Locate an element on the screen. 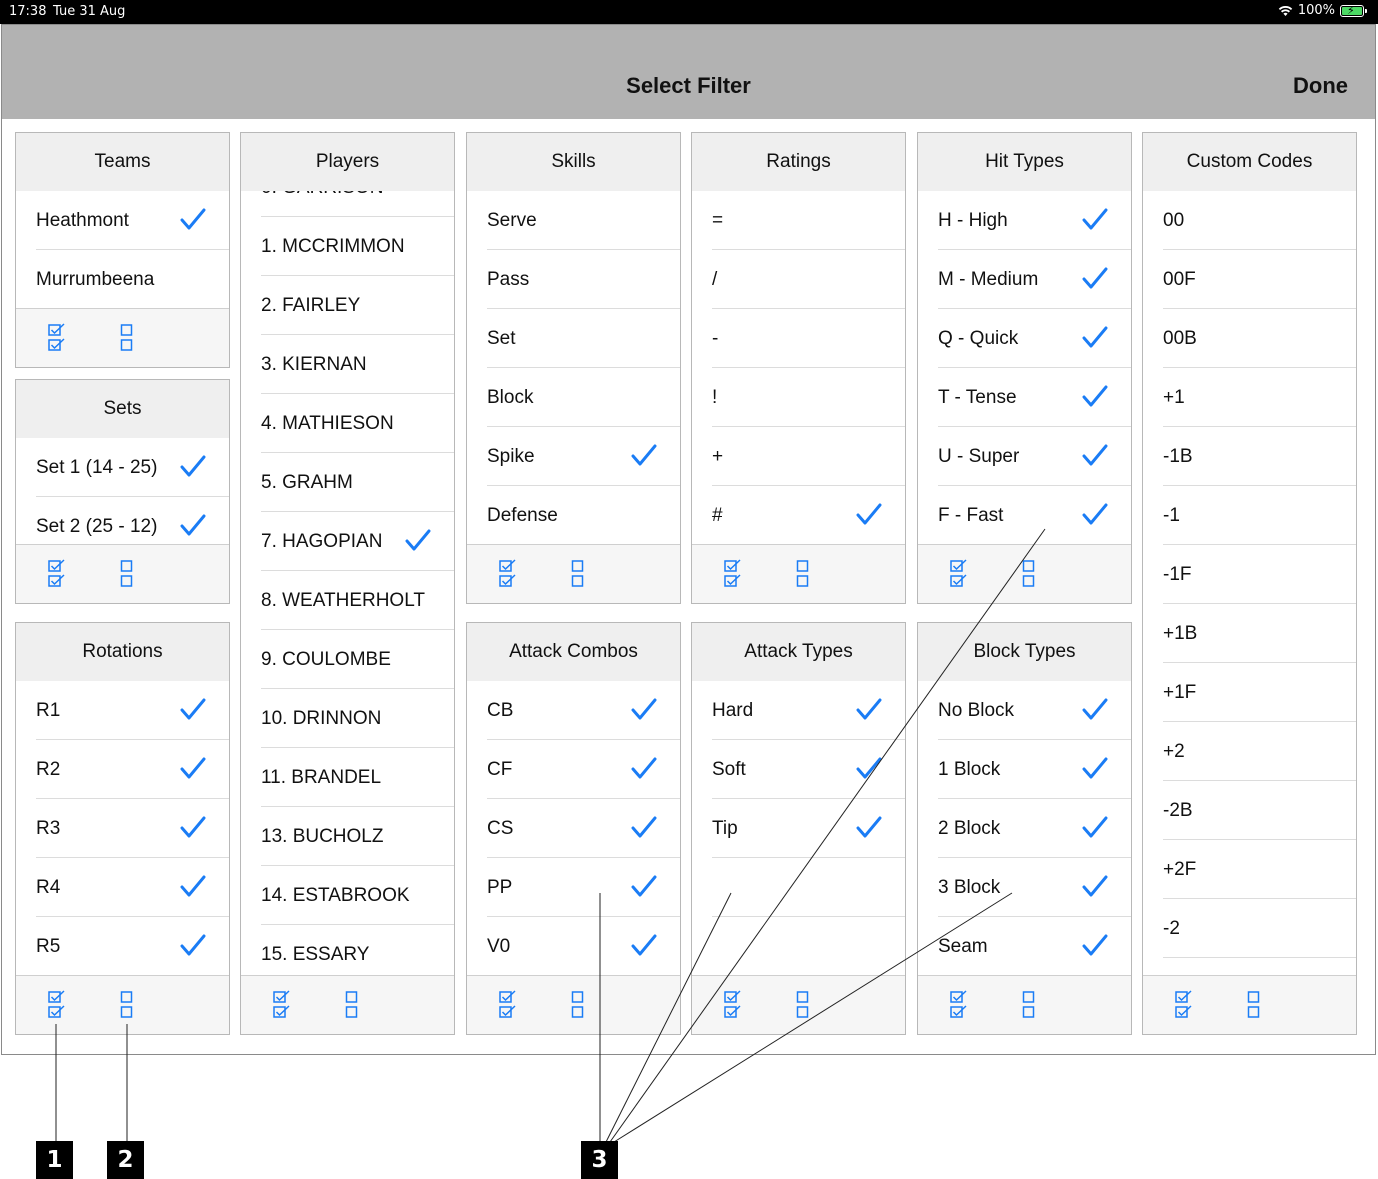  attack-types-list: Hard Soft Tip is located at coordinates (798, 828).